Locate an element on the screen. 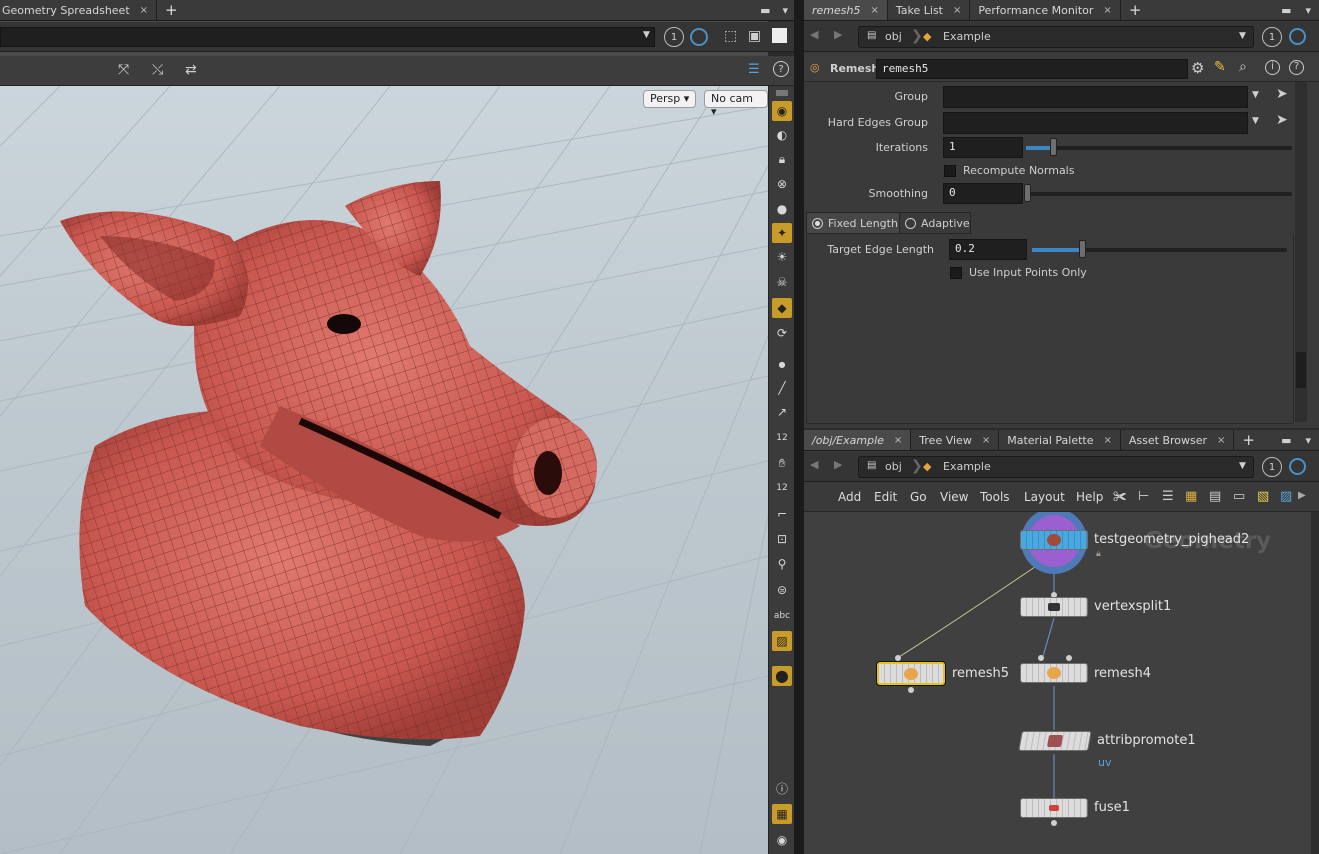 This screenshot has width=1319, height=854. node-fuse1 is located at coordinates (1054, 808).